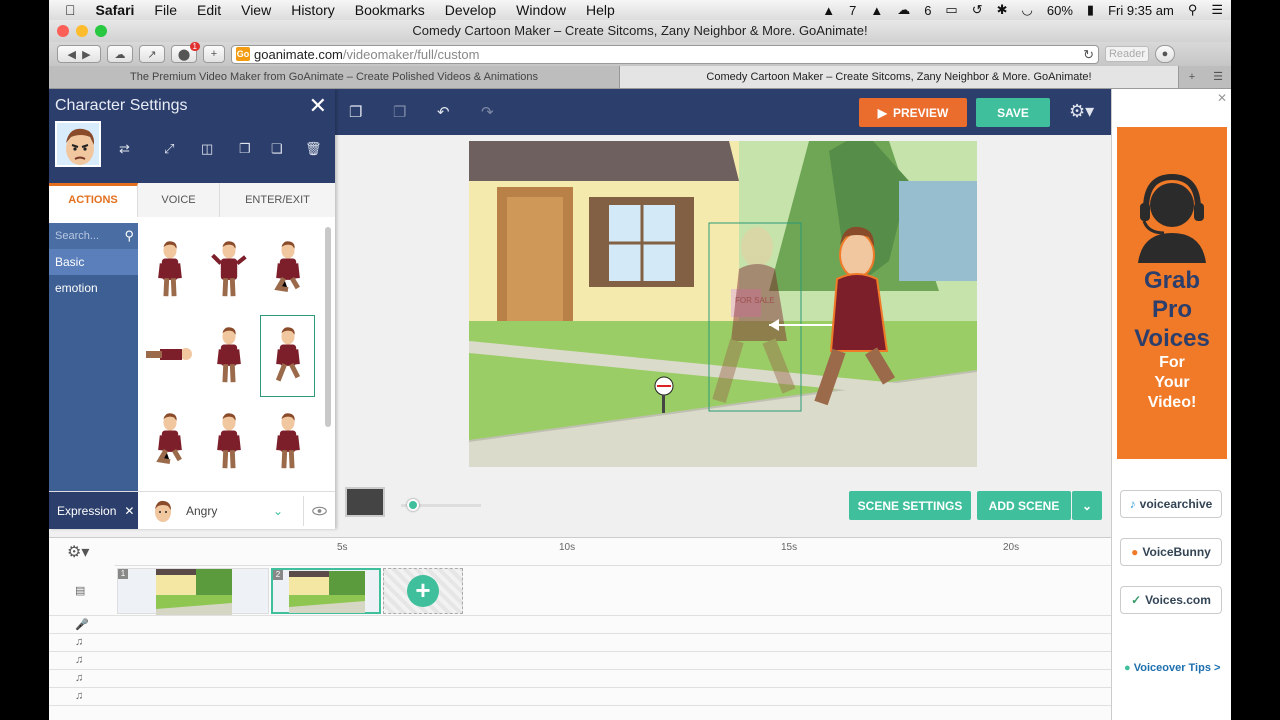  Describe the element at coordinates (328, 327) in the screenshot. I see `action-scrollbar` at that location.